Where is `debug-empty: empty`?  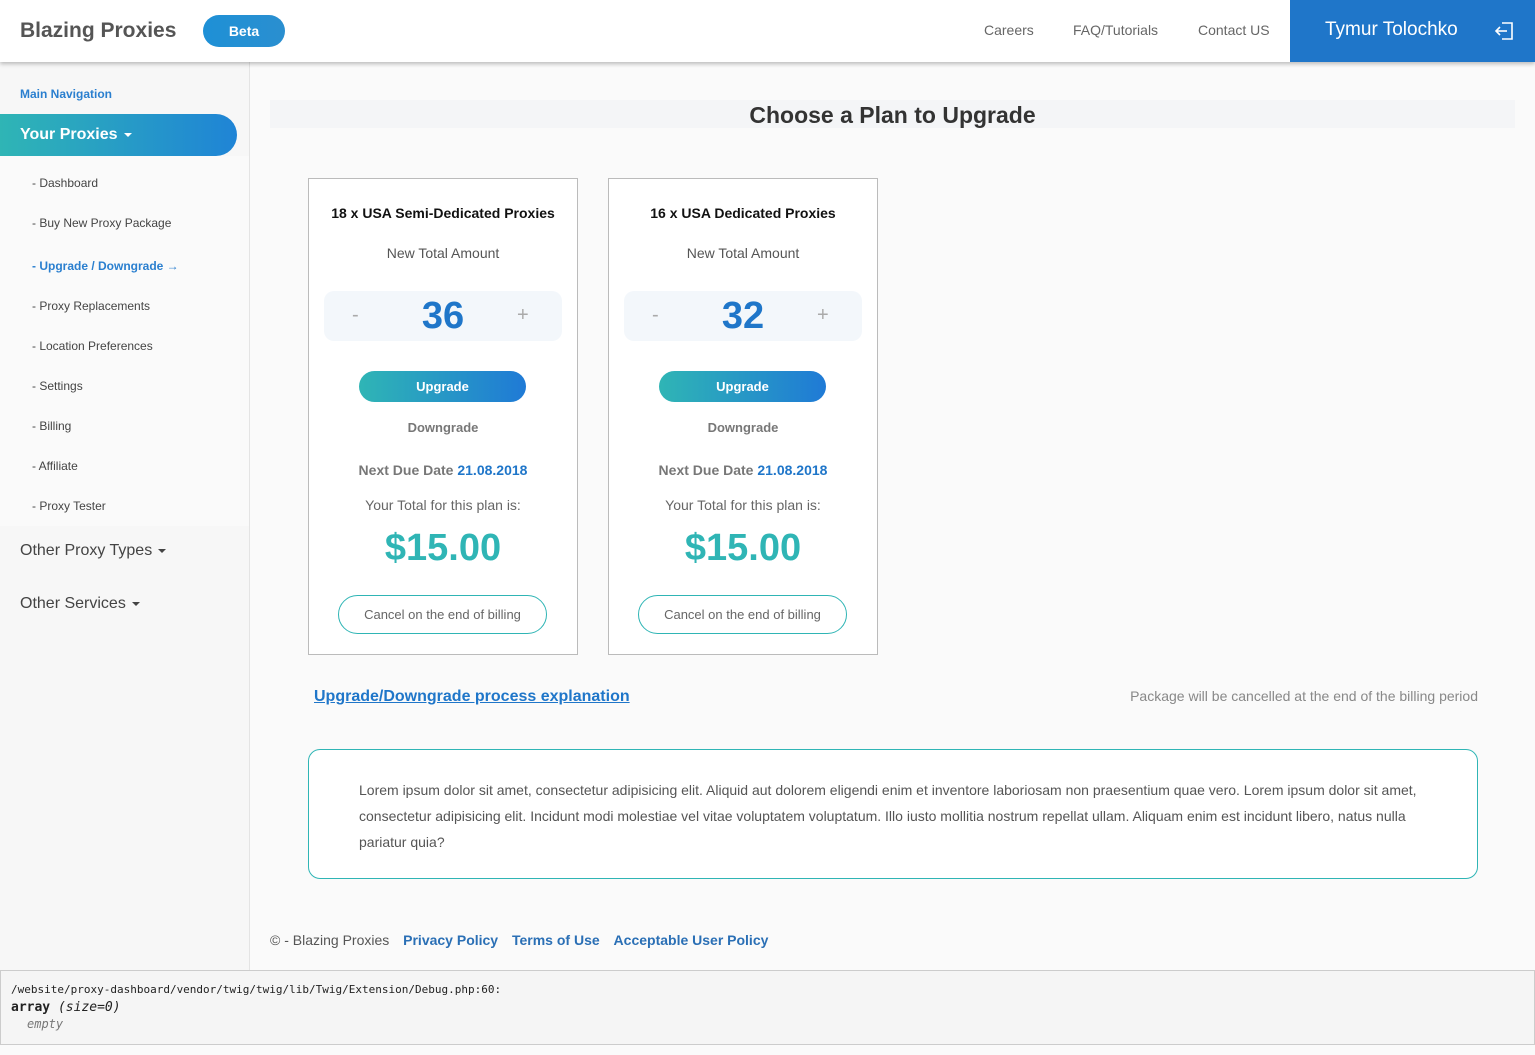 debug-empty: empty is located at coordinates (45, 1024).